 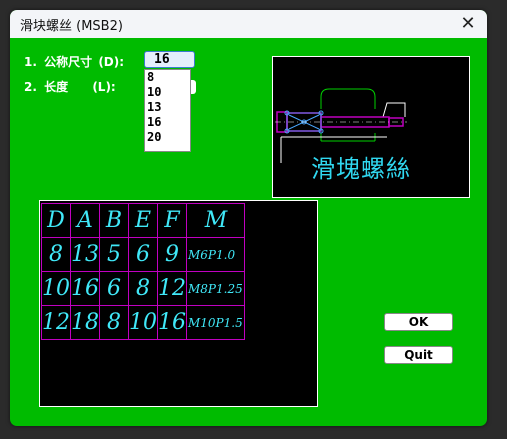 What do you see at coordinates (215, 254) in the screenshot?
I see `table-cell: M6P1.0` at bounding box center [215, 254].